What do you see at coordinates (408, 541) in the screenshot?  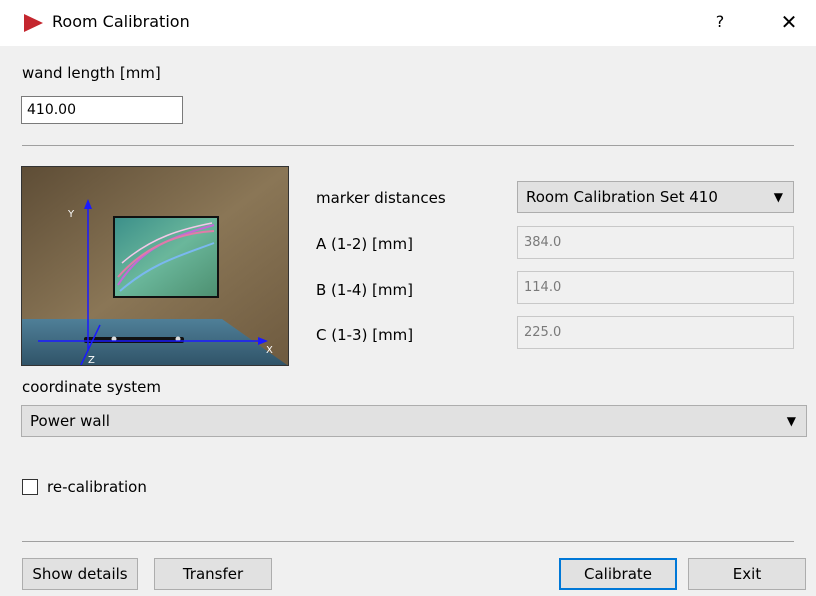 I see `divider-bottom` at bounding box center [408, 541].